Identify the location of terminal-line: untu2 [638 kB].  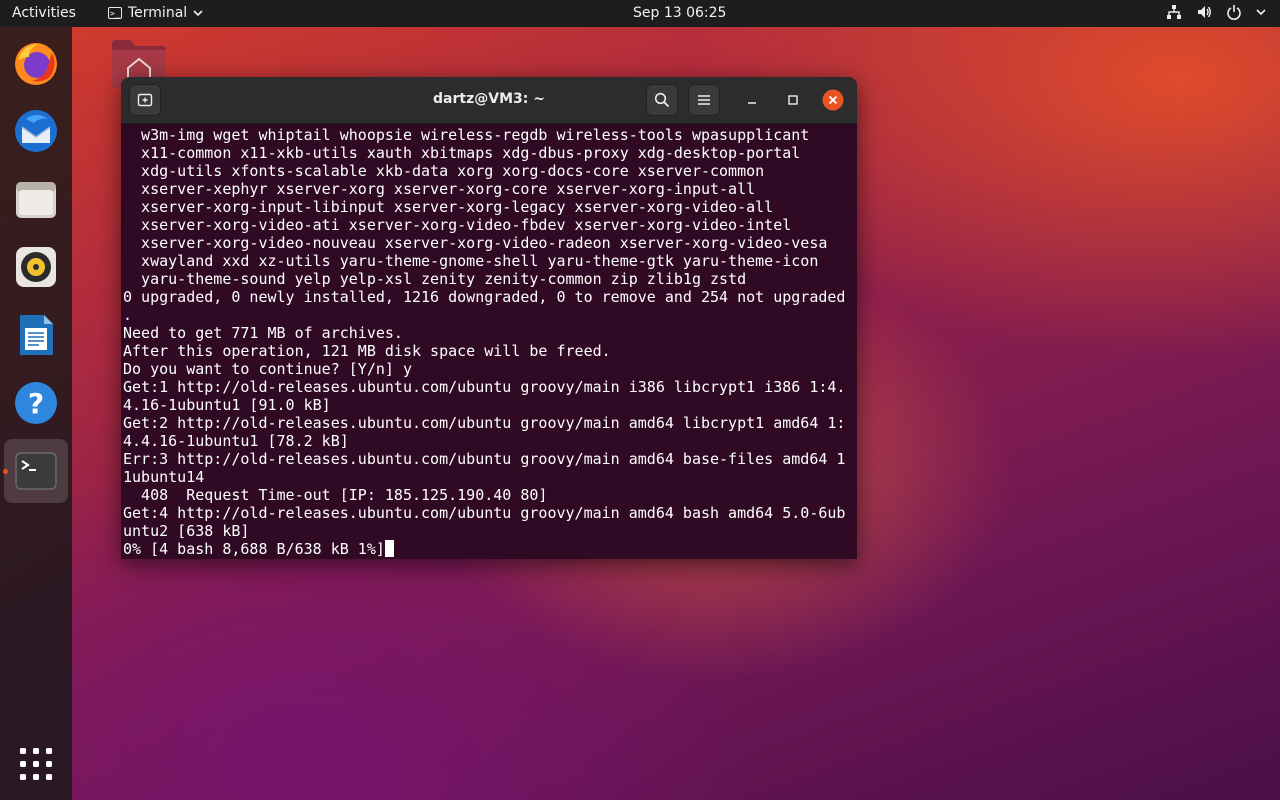
(484, 531).